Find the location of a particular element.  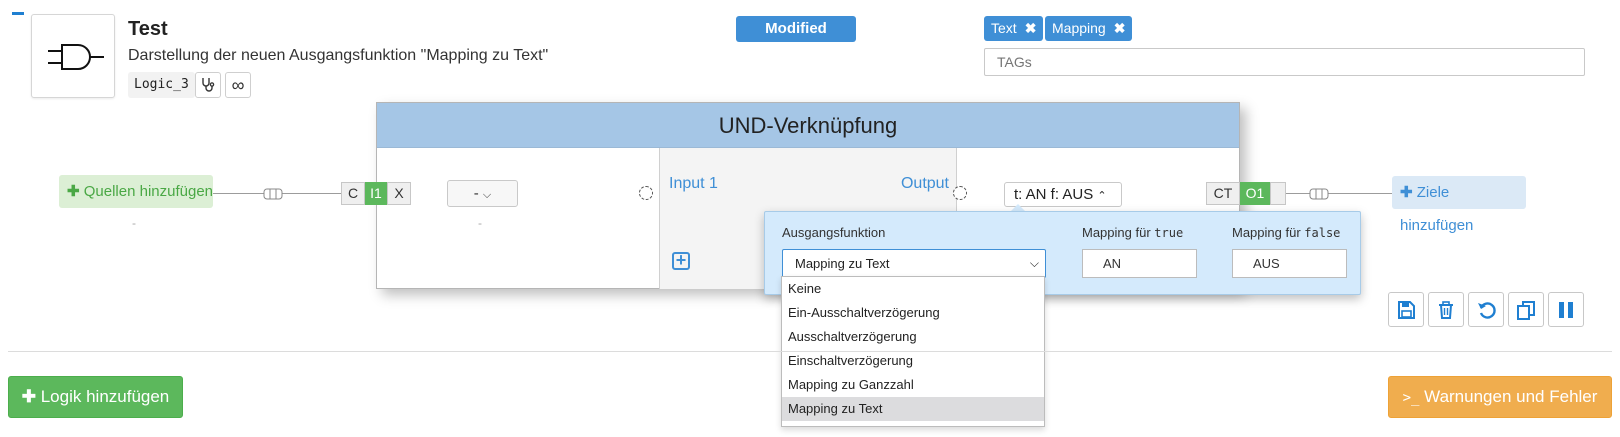

mapping-true-code: true is located at coordinates (1169, 233).